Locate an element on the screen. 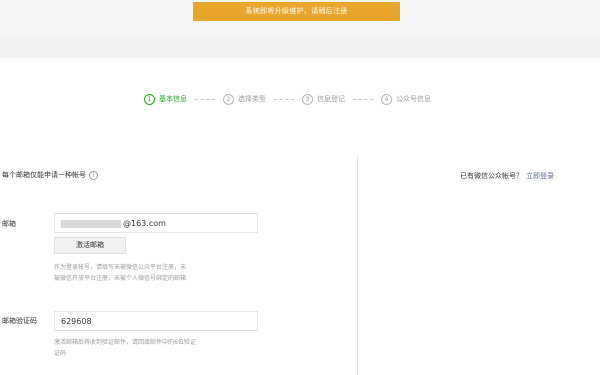 The image size is (600, 375). step-label: 信息登记 is located at coordinates (331, 99).